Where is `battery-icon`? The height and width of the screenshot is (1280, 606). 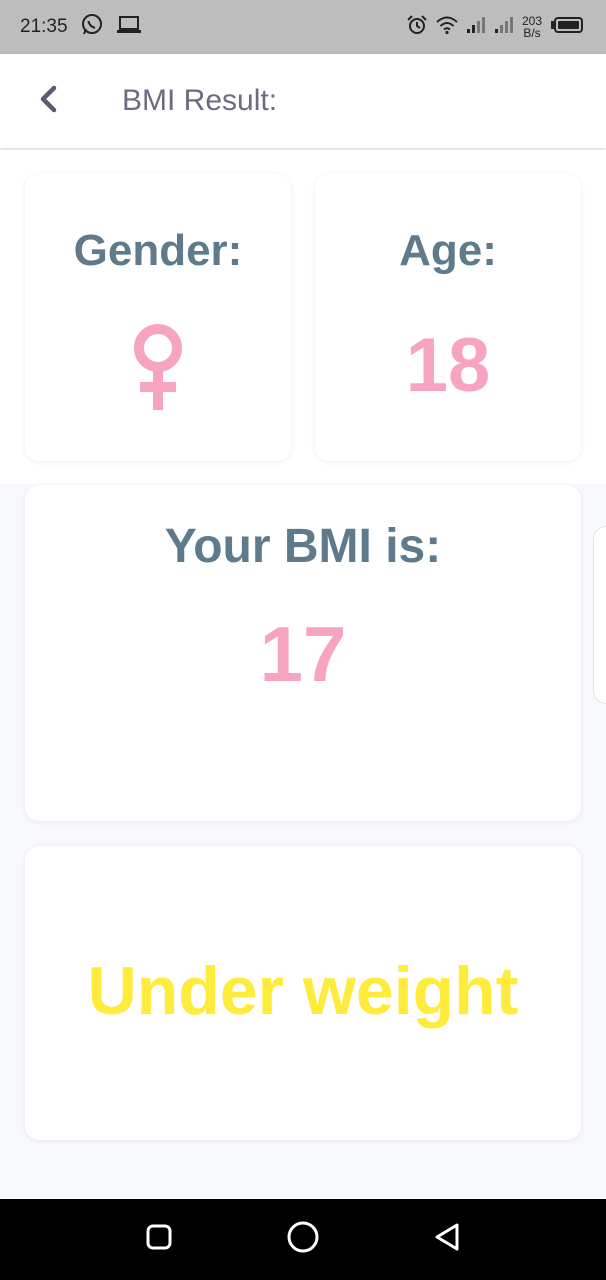
battery-icon is located at coordinates (567, 27).